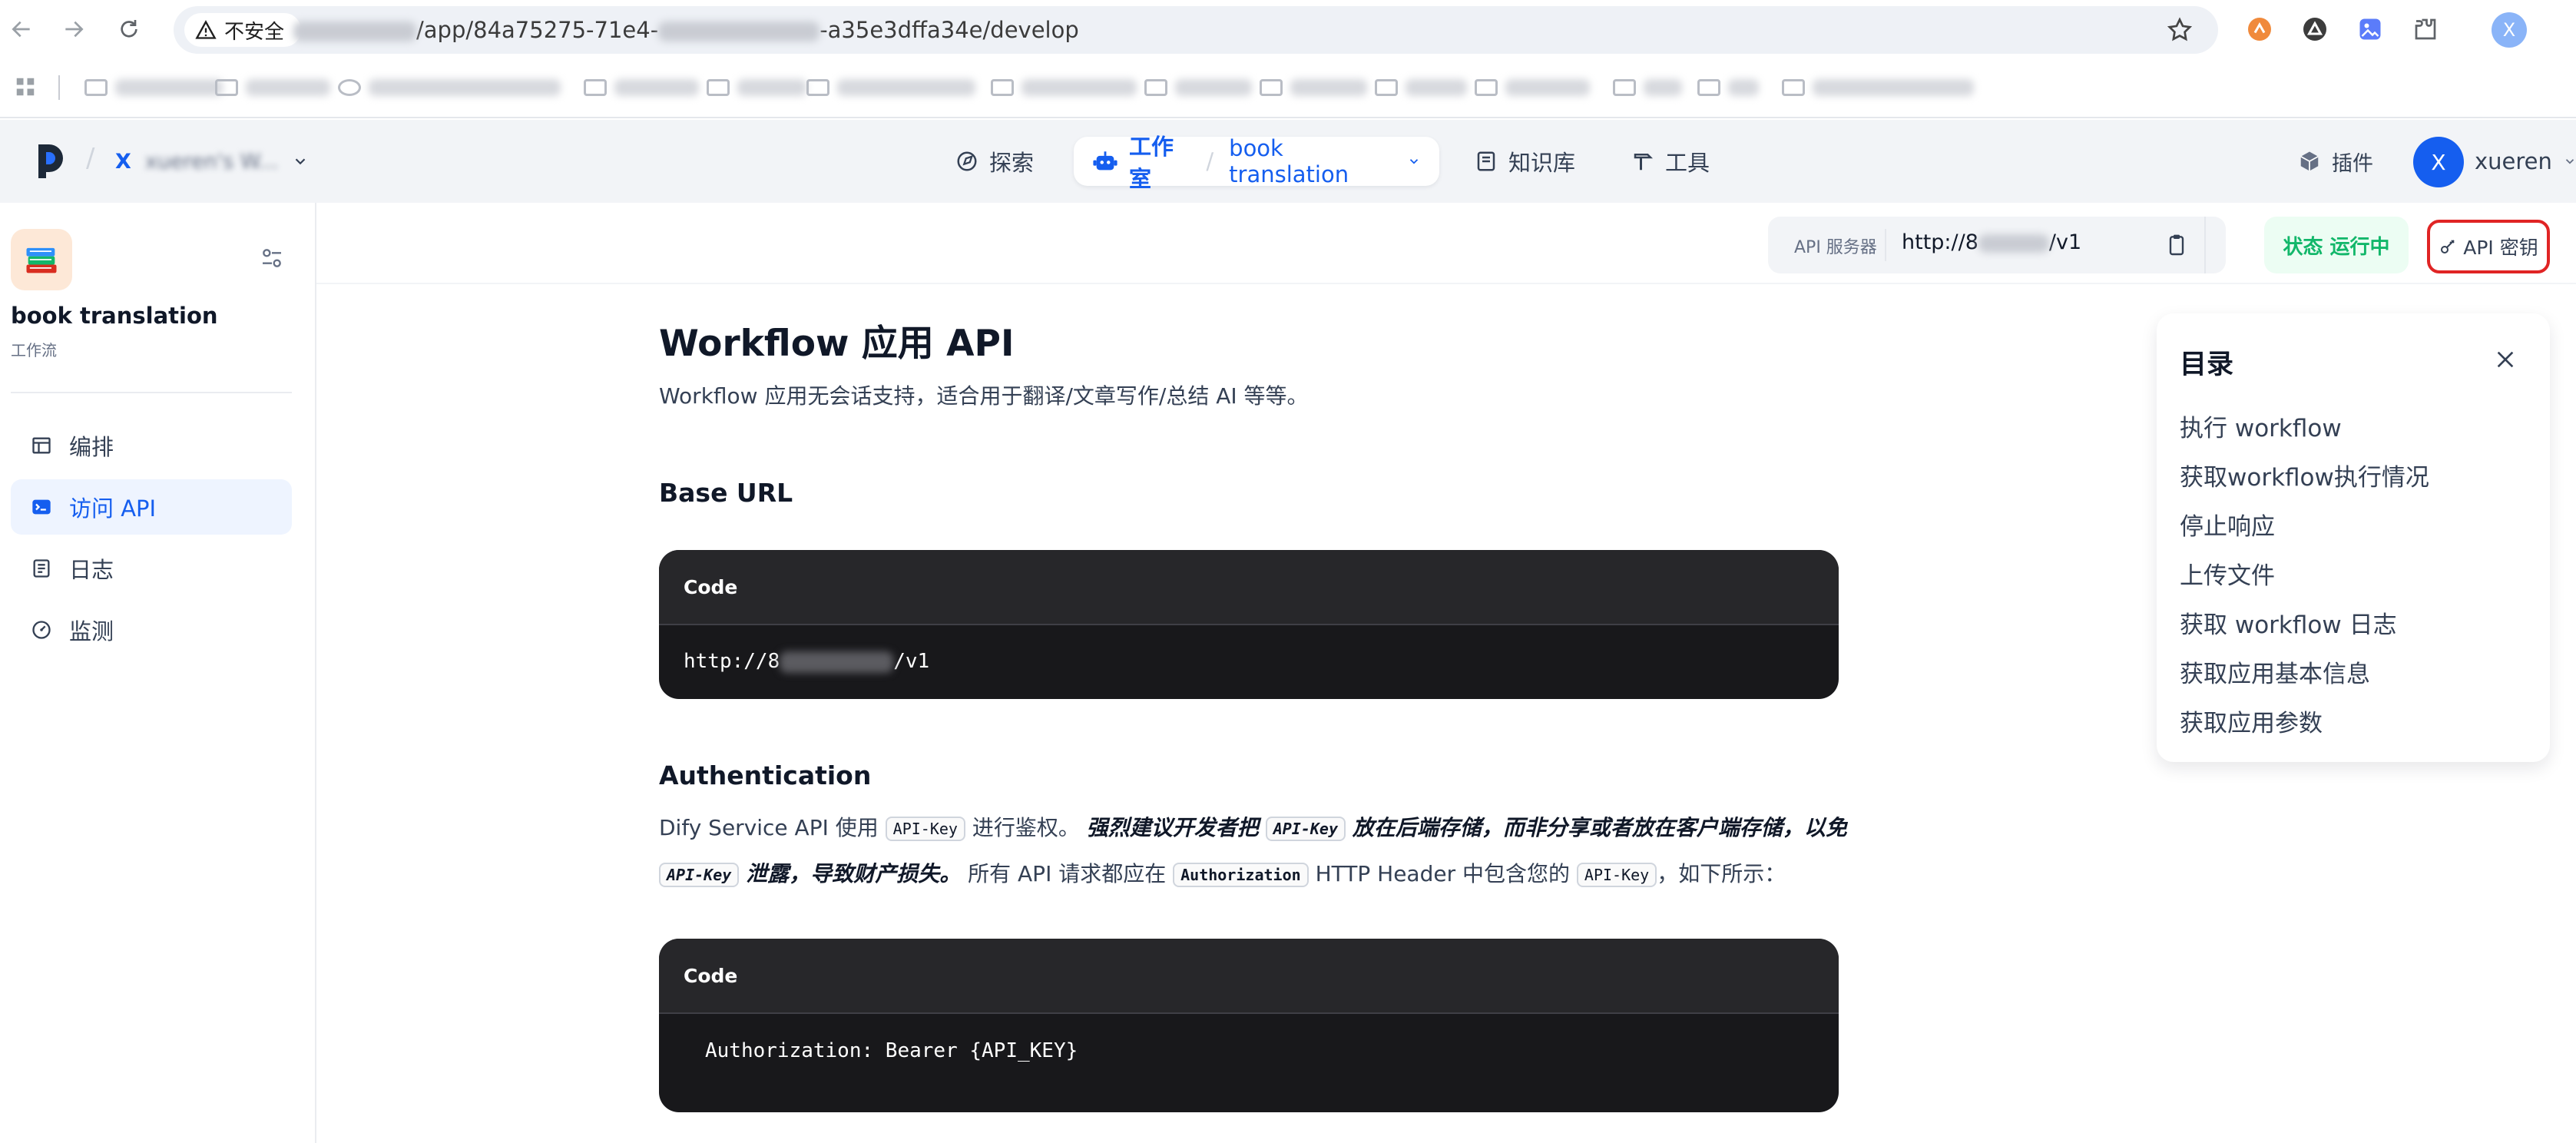 This screenshot has height=1143, width=2576. What do you see at coordinates (151, 507) in the screenshot?
I see `sidebar-item-api-access: 访问 API` at bounding box center [151, 507].